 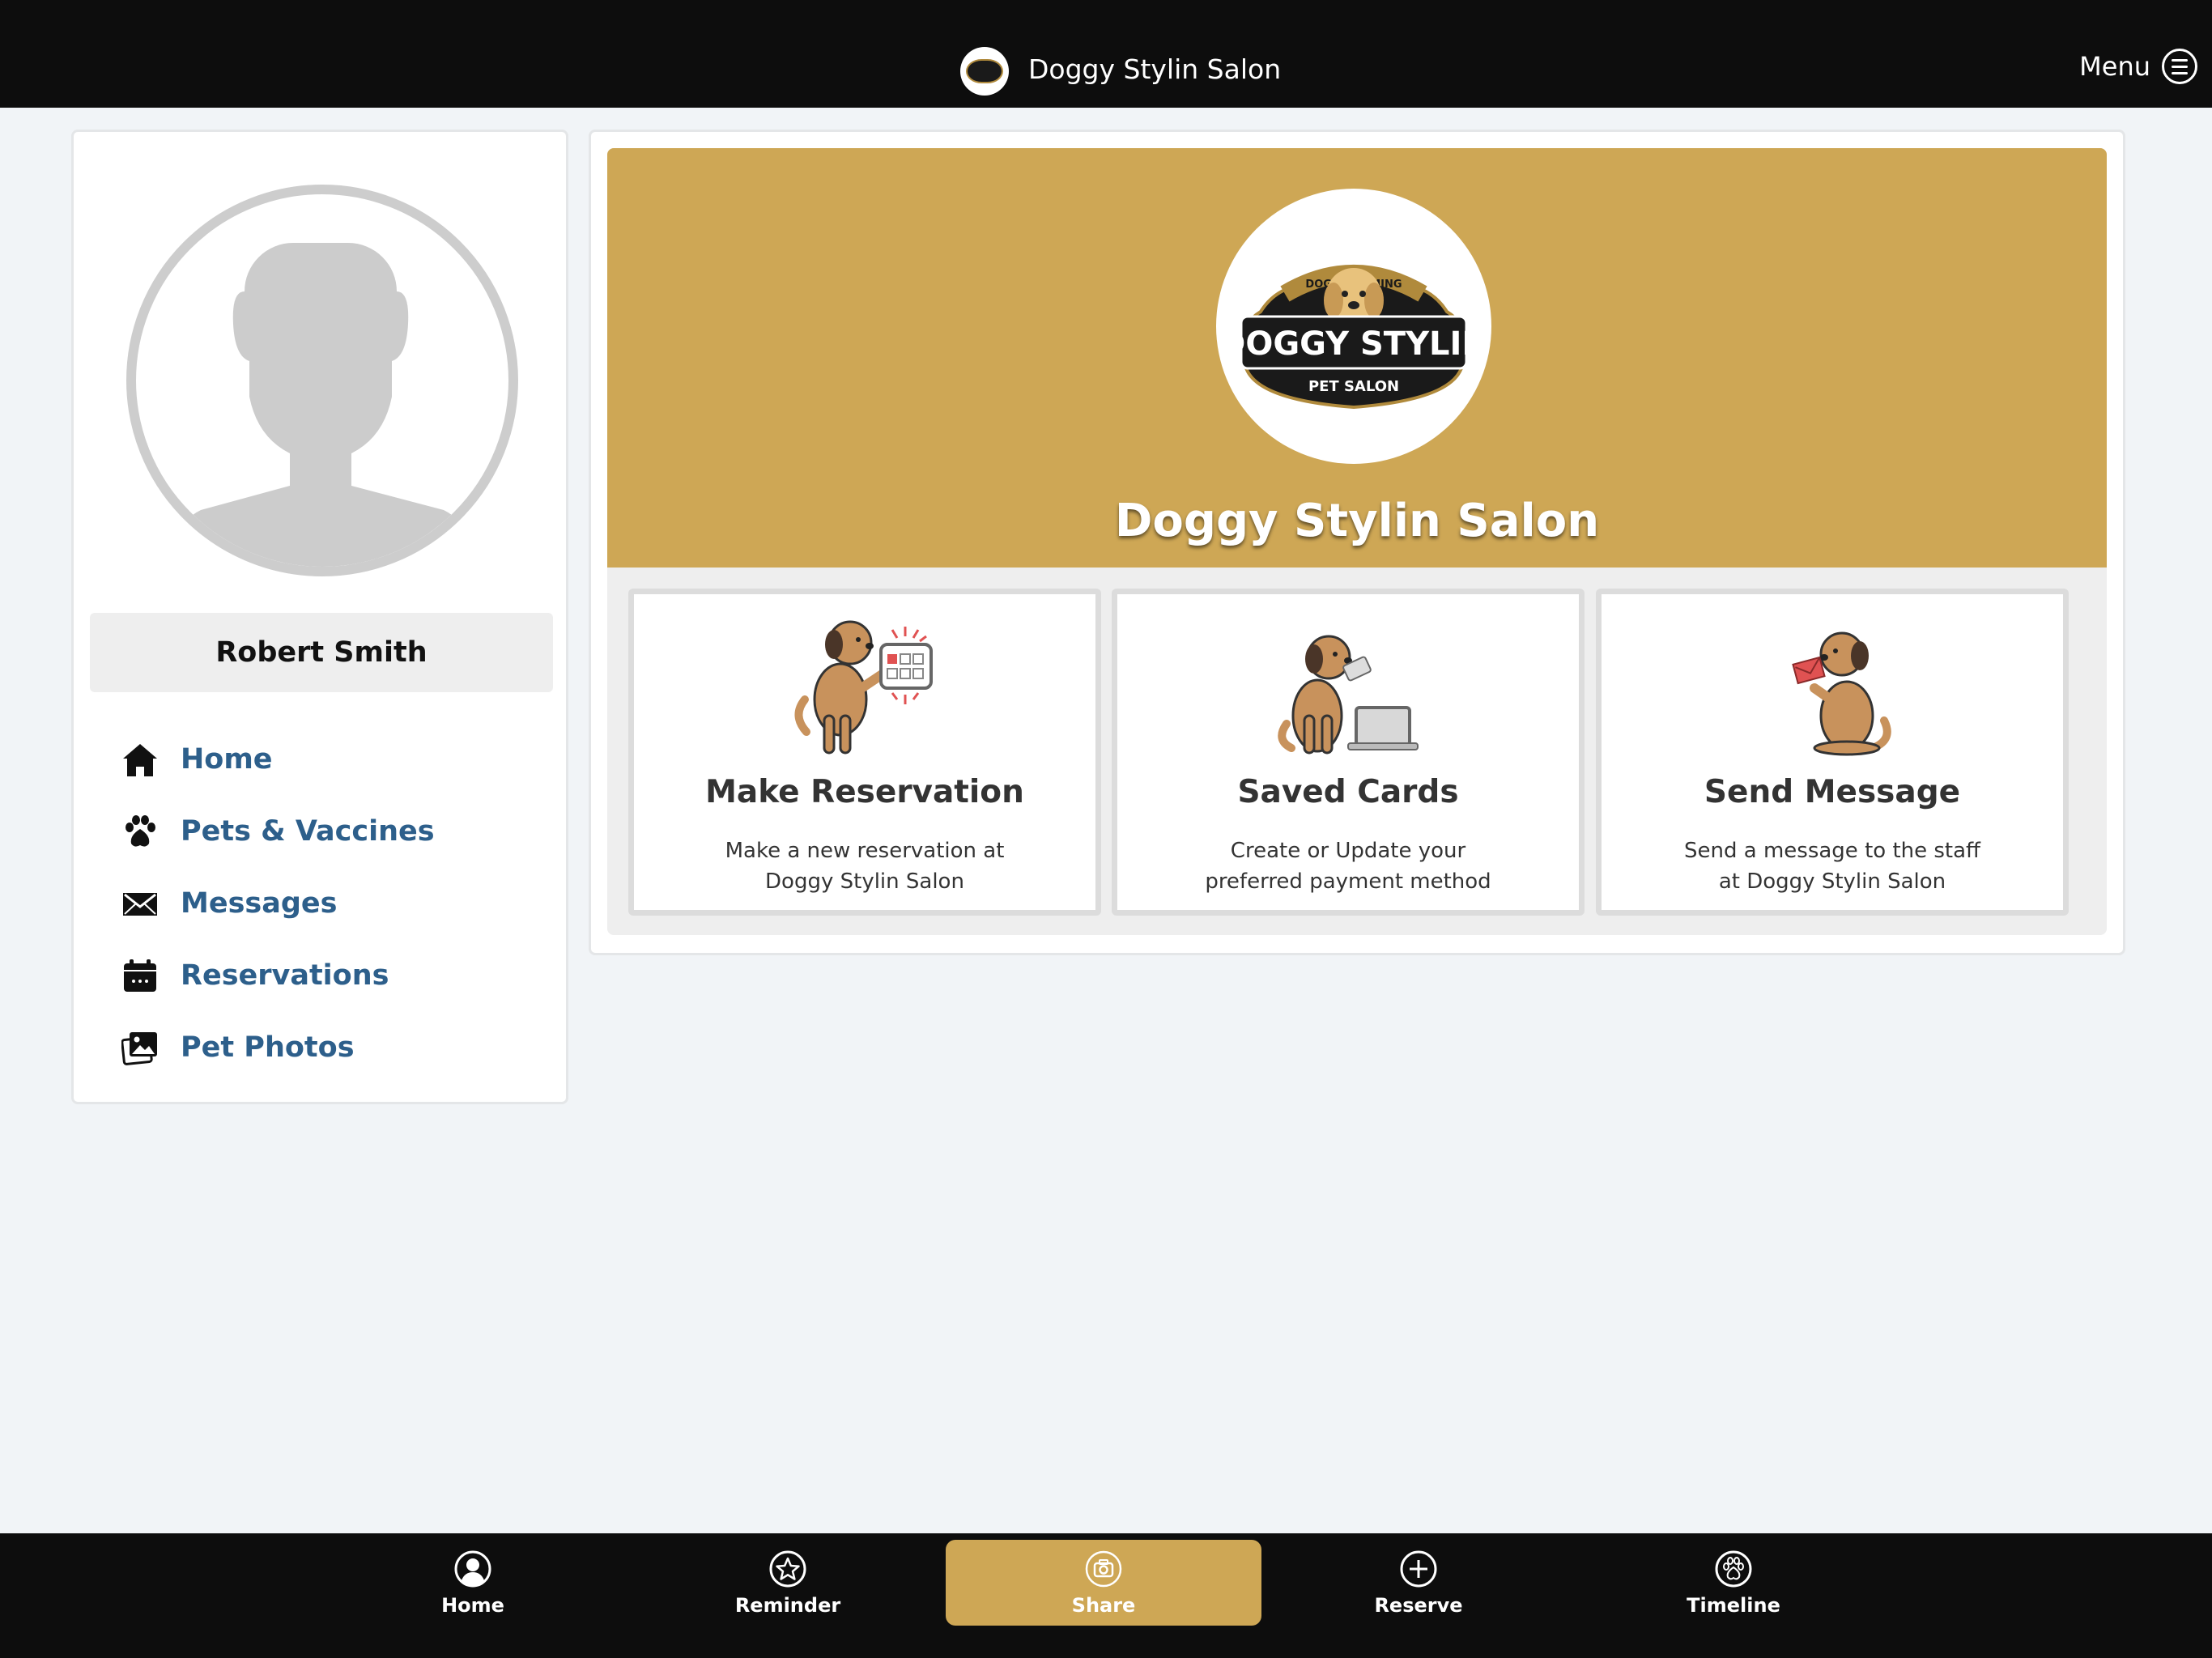 What do you see at coordinates (322, 405) in the screenshot?
I see `user-silhouette-icon` at bounding box center [322, 405].